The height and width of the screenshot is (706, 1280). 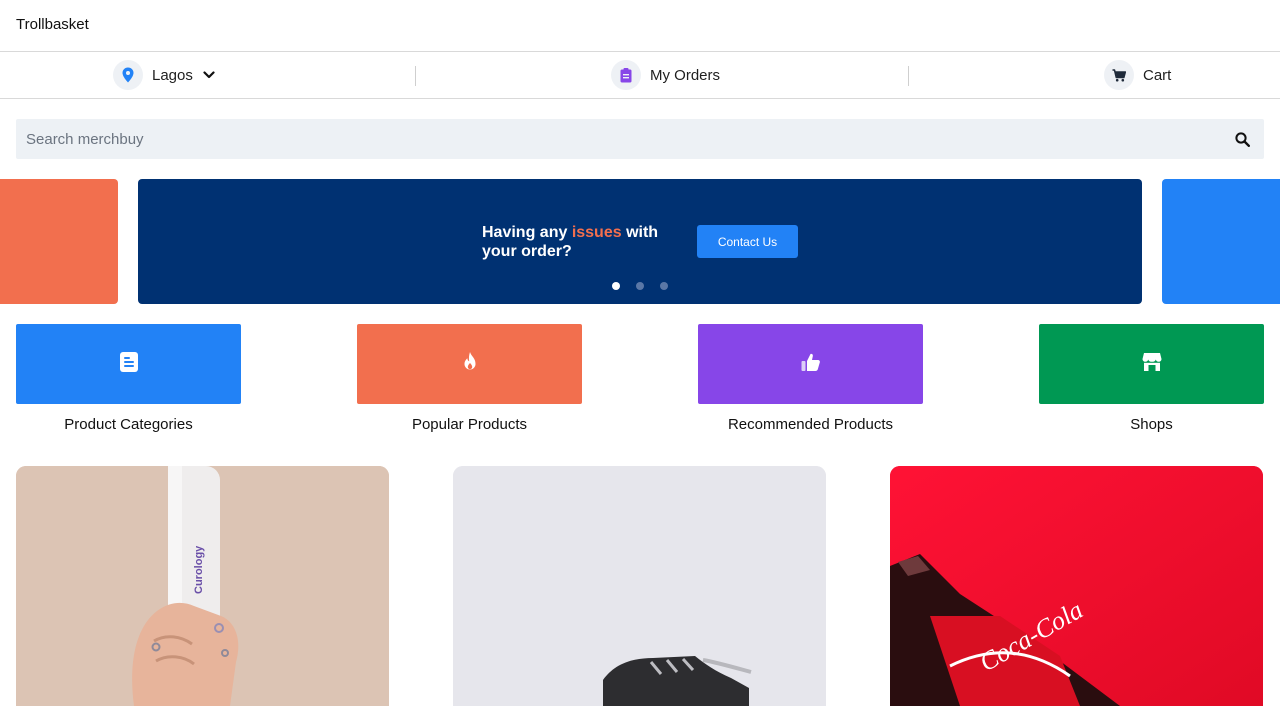 I want to click on sneaker-image, so click(x=639, y=586).